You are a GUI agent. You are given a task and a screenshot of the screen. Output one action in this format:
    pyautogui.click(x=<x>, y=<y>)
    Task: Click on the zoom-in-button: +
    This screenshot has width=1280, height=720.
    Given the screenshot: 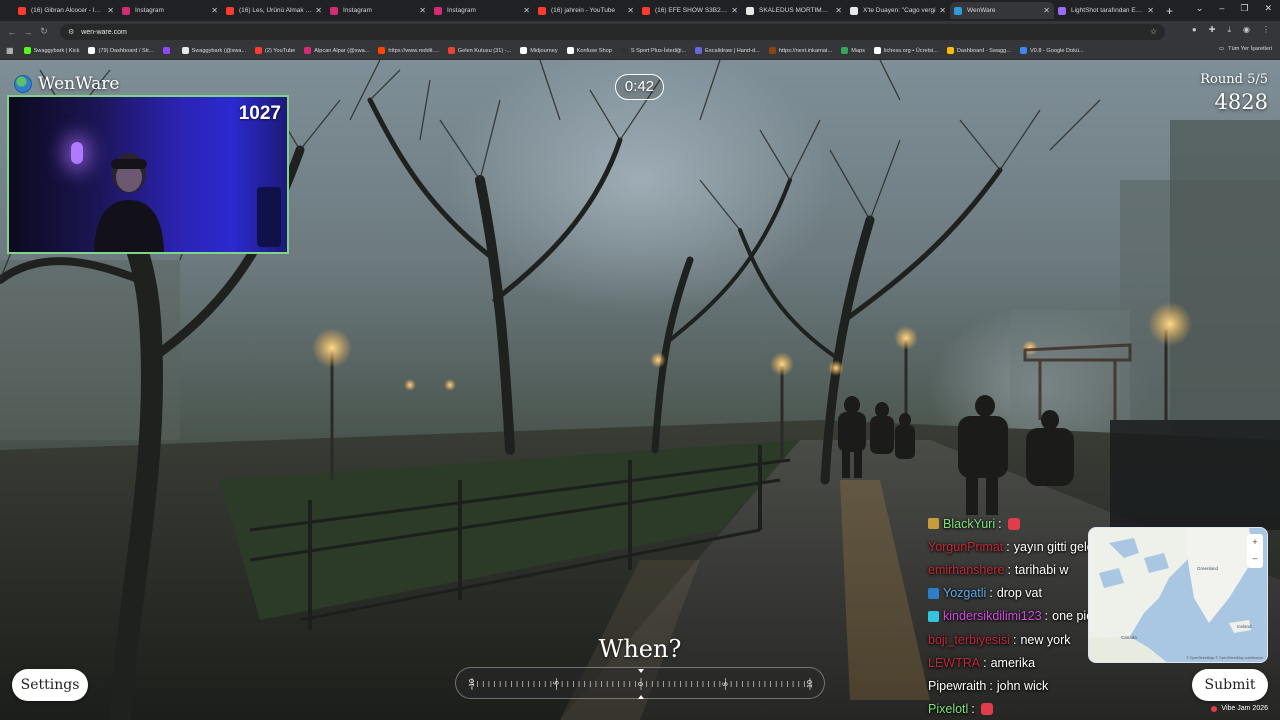 What is the action you would take?
    pyautogui.click(x=1255, y=542)
    